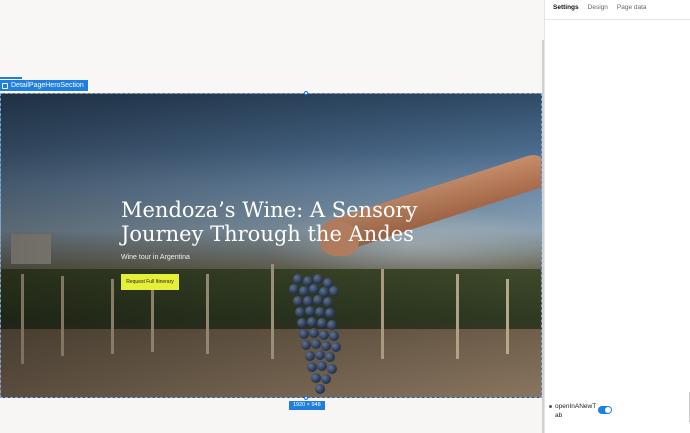 This screenshot has height=433, width=690. What do you see at coordinates (11, 78) in the screenshot?
I see `selection-indicator` at bounding box center [11, 78].